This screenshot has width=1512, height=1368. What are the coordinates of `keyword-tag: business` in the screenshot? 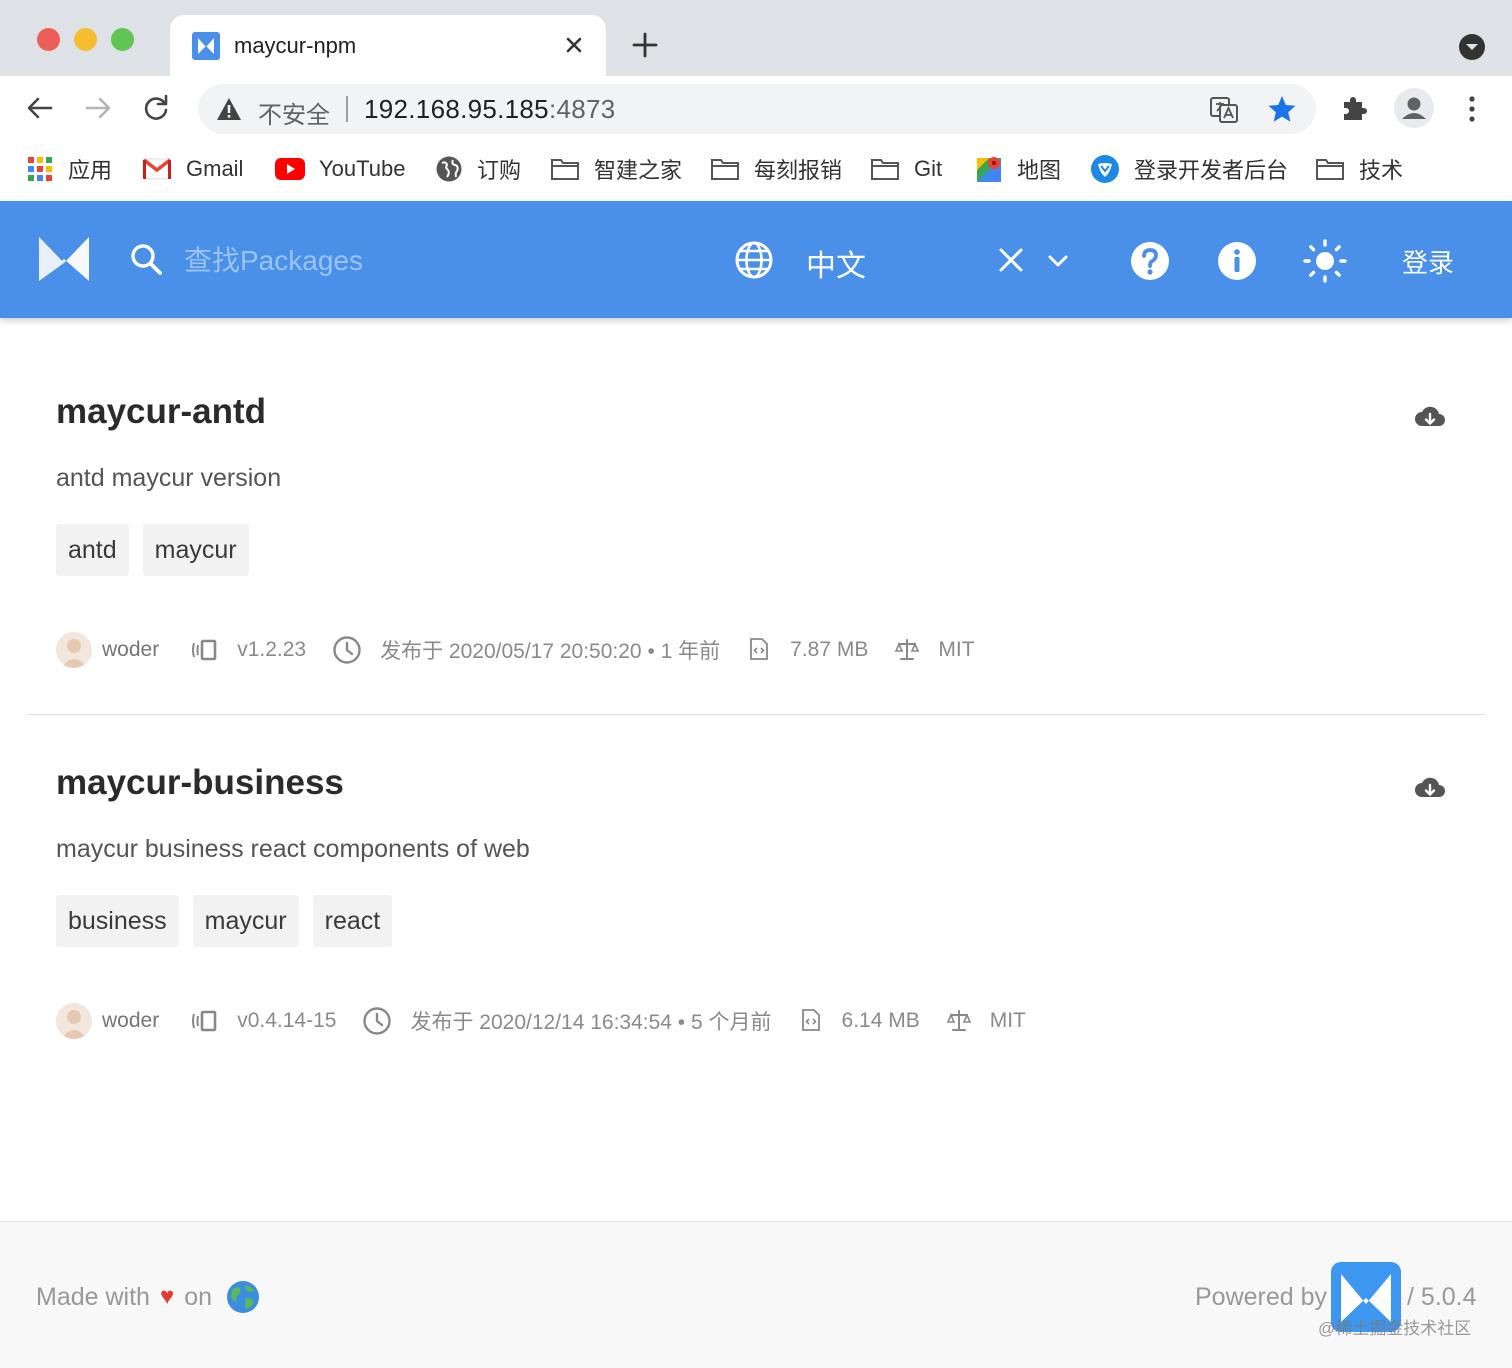 It's located at (117, 921).